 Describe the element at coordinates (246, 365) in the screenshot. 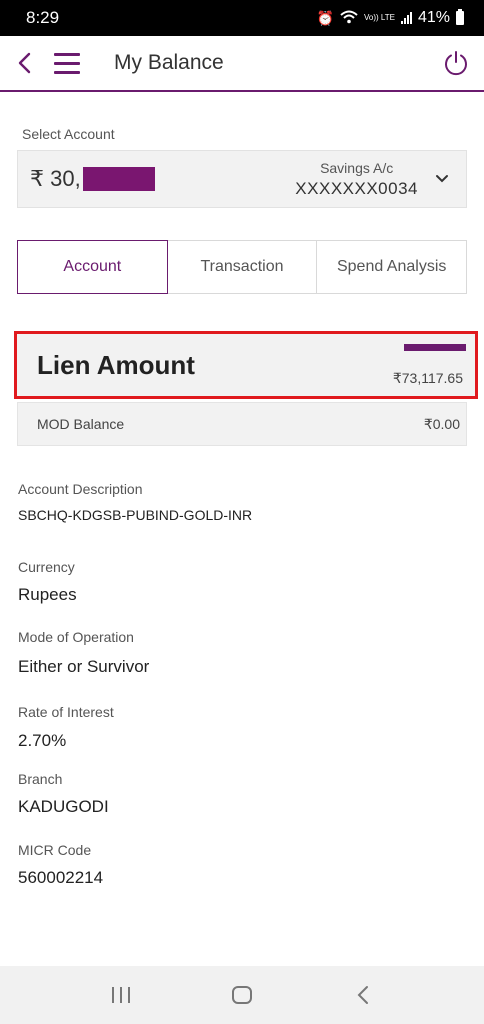

I see `lien-amount-card: Lien Amount ₹73,117.65` at that location.